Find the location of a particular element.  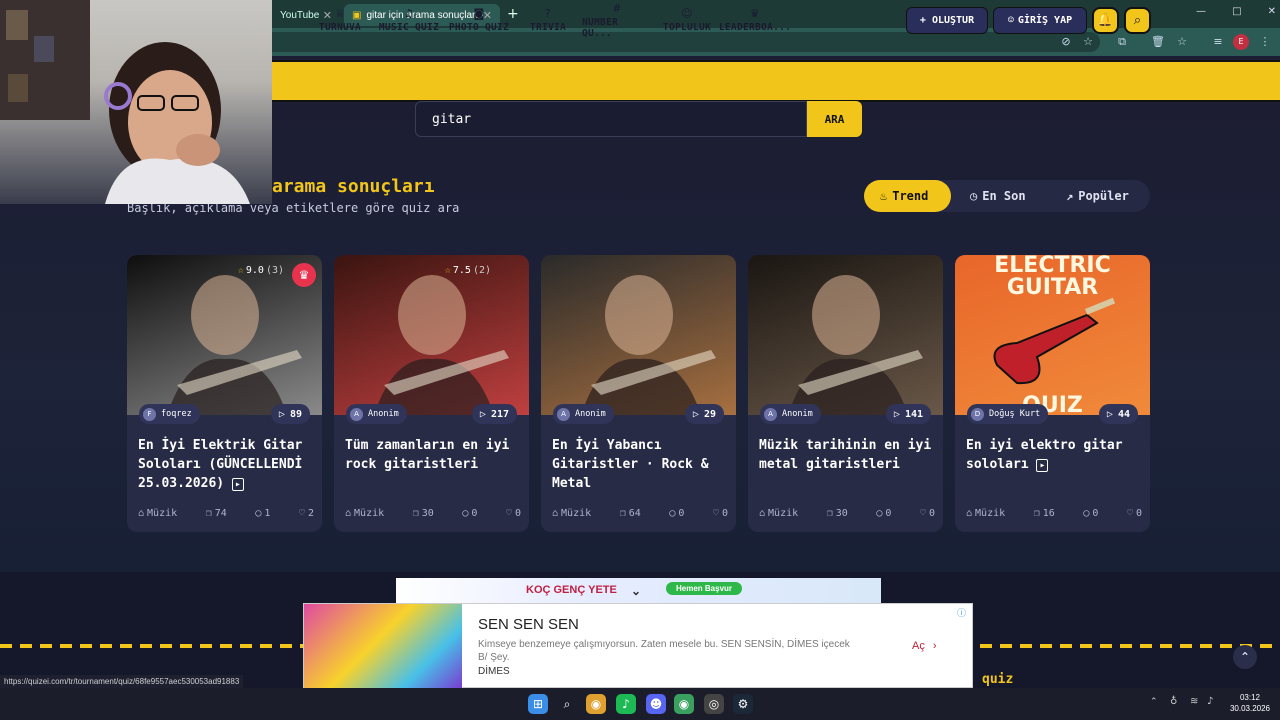

quiz-stats: ⌂ Müzik ❐ 16 ◯ 0 ♡ 0 is located at coordinates (1054, 513).